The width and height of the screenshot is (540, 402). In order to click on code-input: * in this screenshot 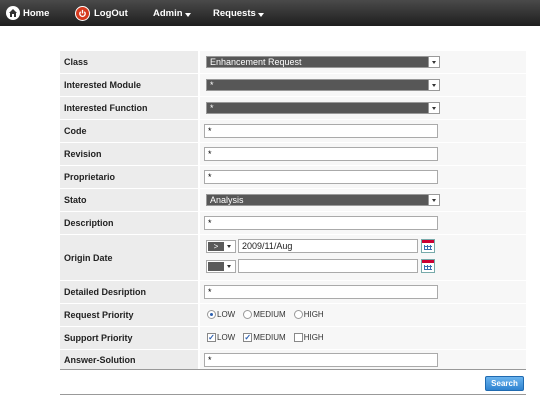, I will do `click(321, 131)`.